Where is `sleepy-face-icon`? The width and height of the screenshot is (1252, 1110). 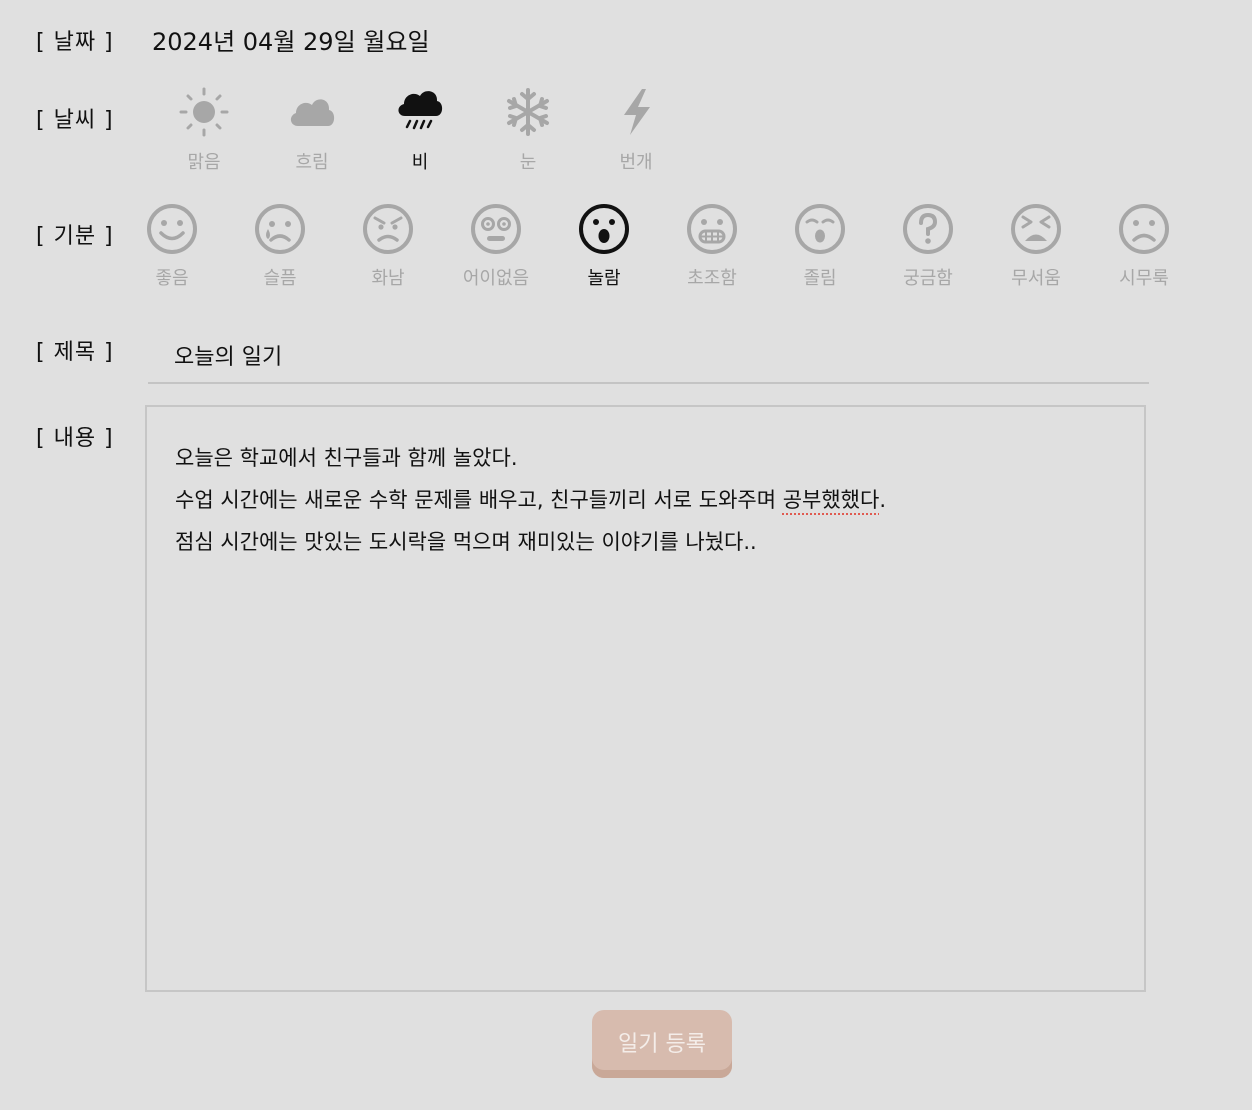
sleepy-face-icon is located at coordinates (820, 229).